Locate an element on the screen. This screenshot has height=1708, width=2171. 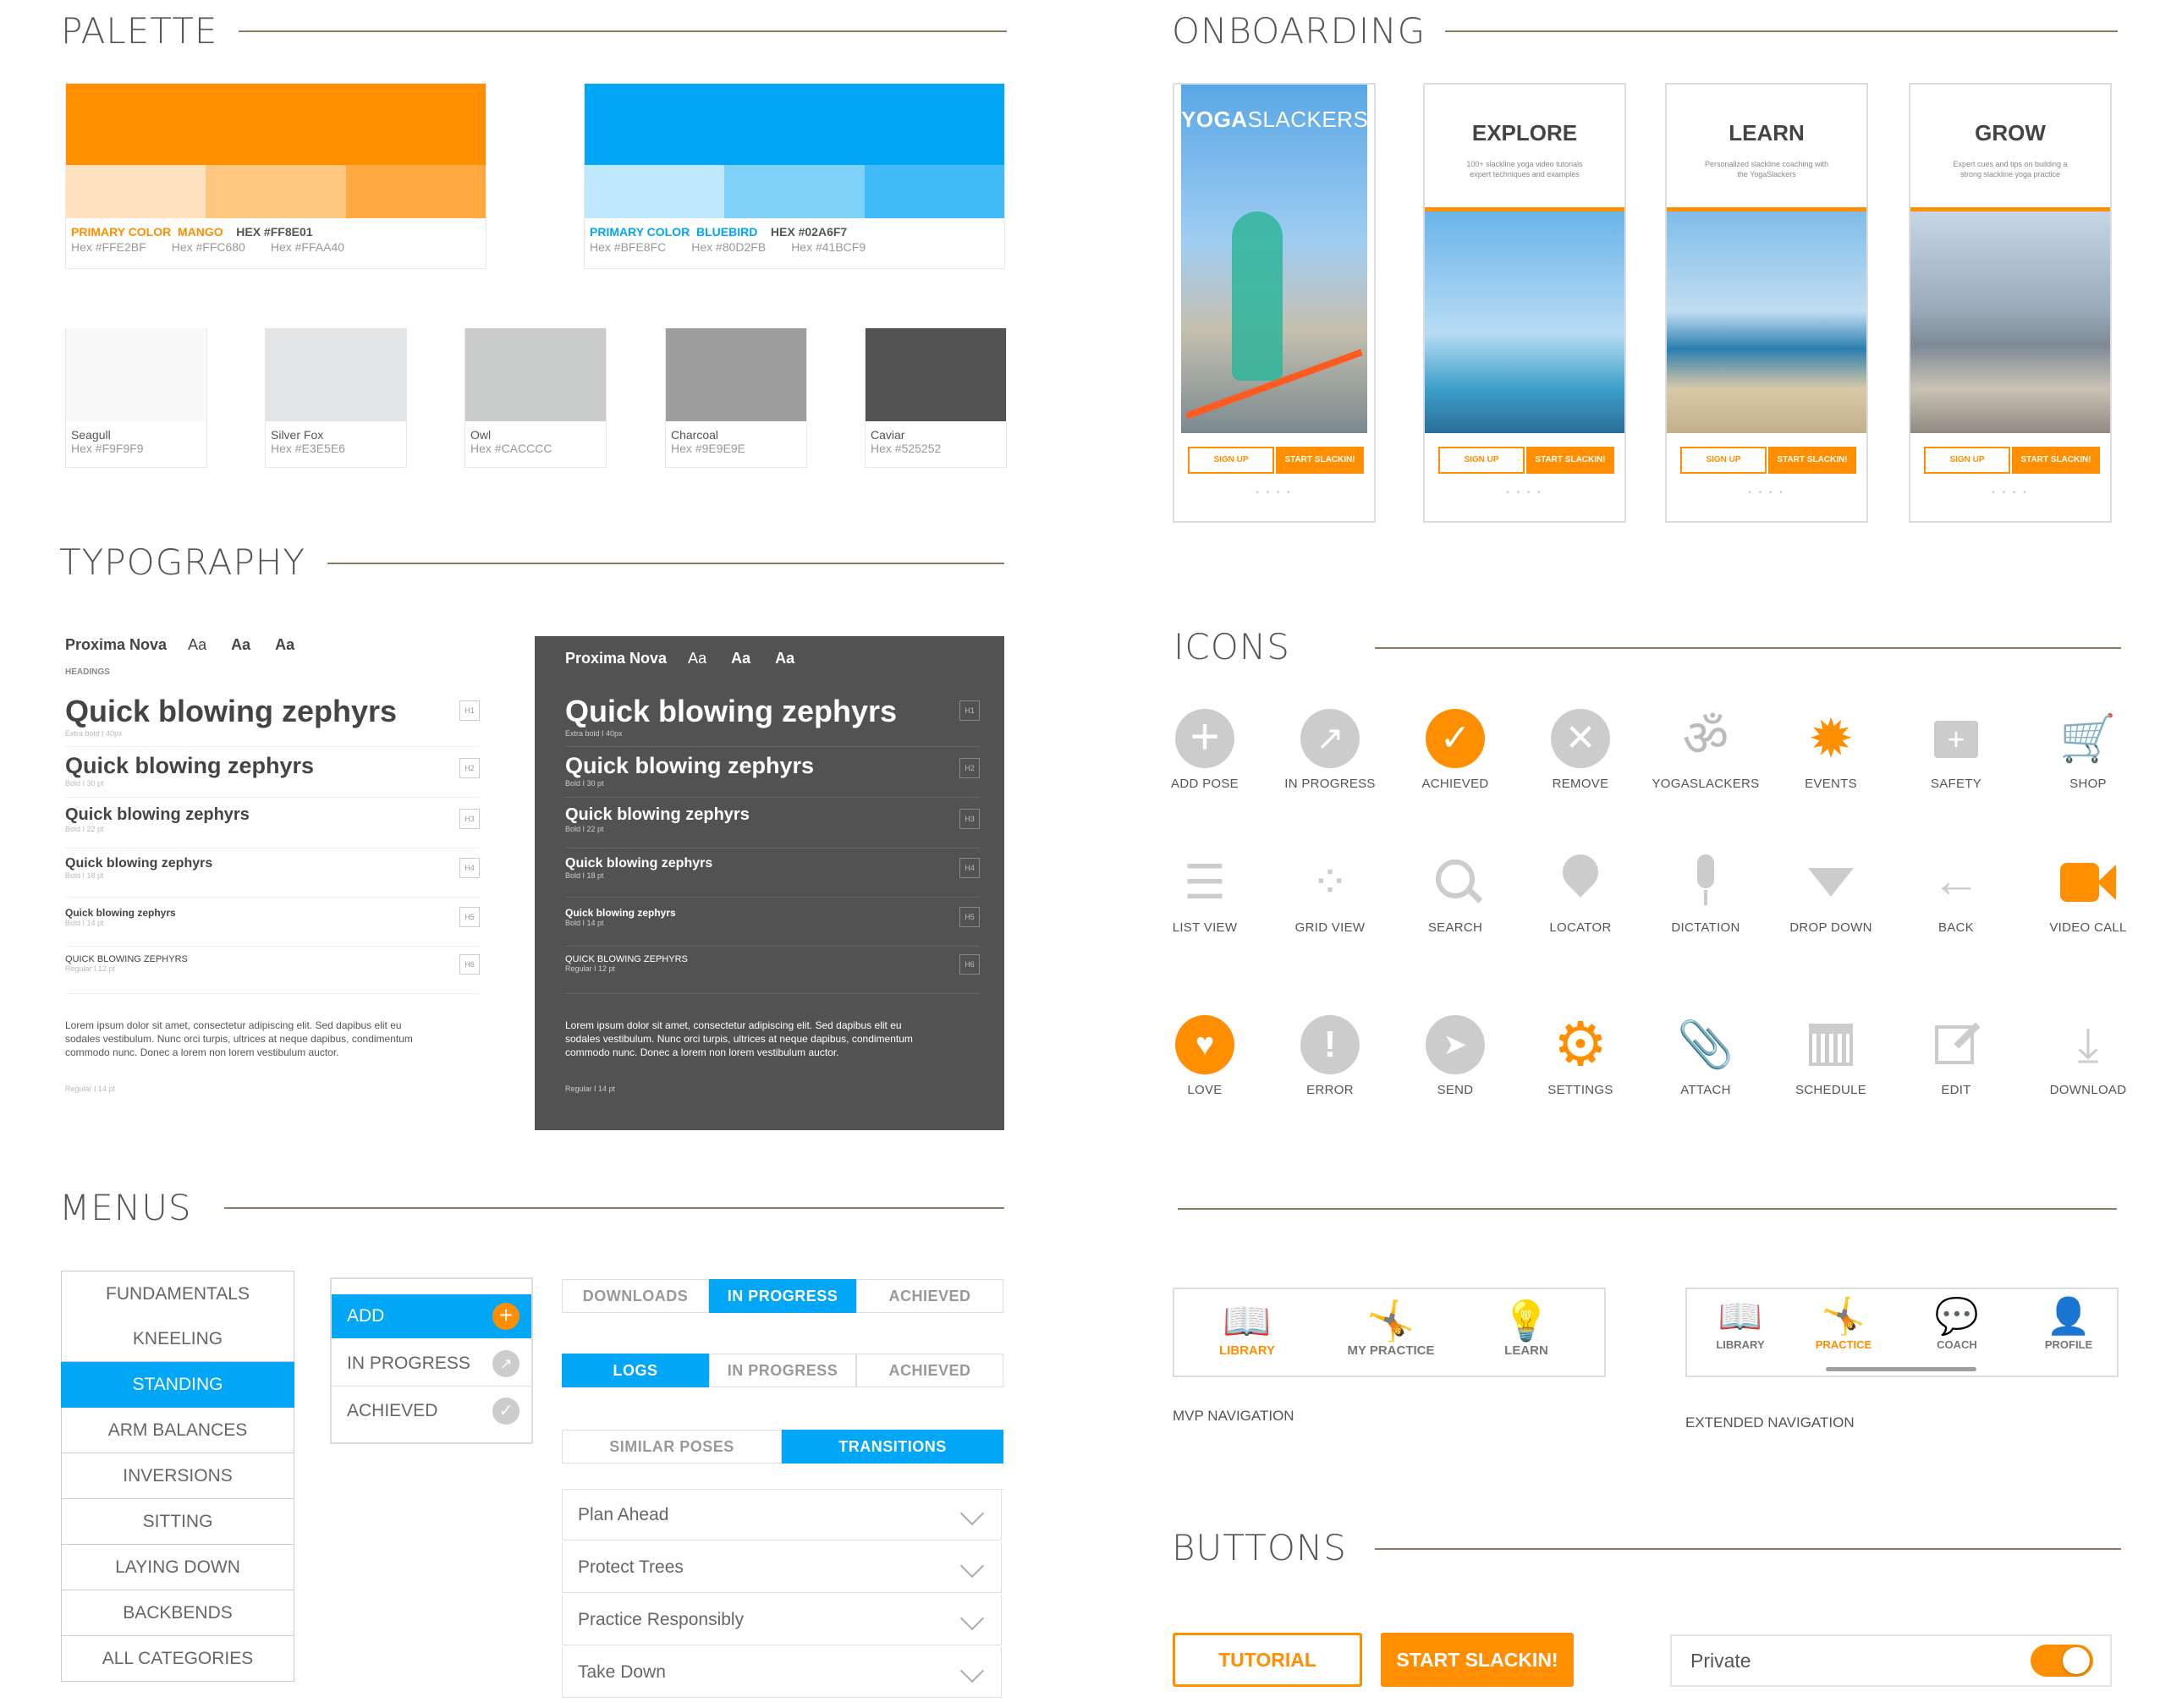
seg-similar-poses: SIMILAR POSES is located at coordinates (672, 1447).